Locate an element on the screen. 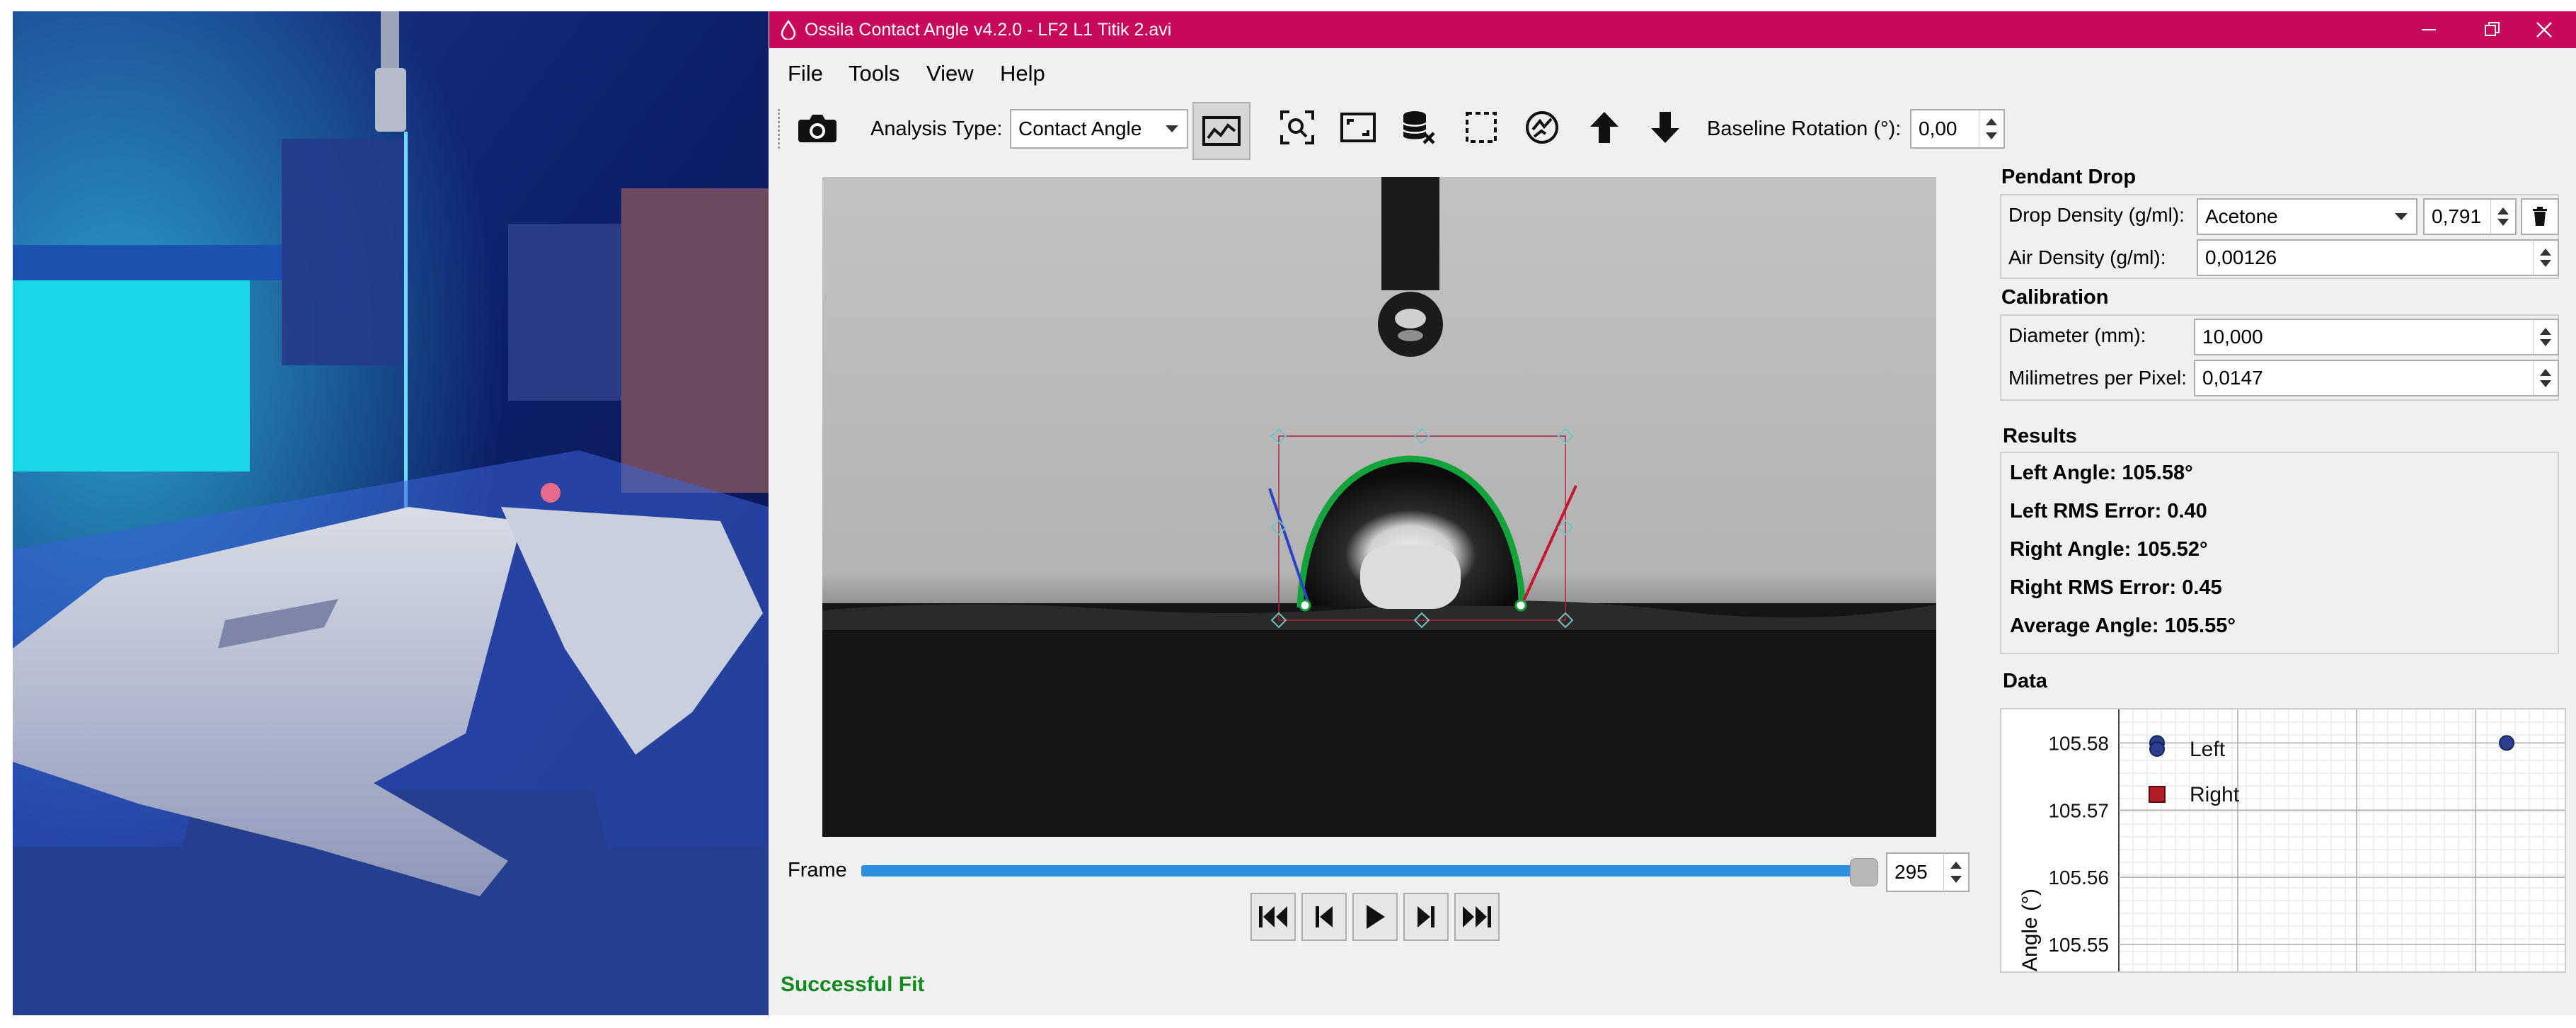 The width and height of the screenshot is (2576, 1028). air-density-value: 0,00126 is located at coordinates (2241, 257).